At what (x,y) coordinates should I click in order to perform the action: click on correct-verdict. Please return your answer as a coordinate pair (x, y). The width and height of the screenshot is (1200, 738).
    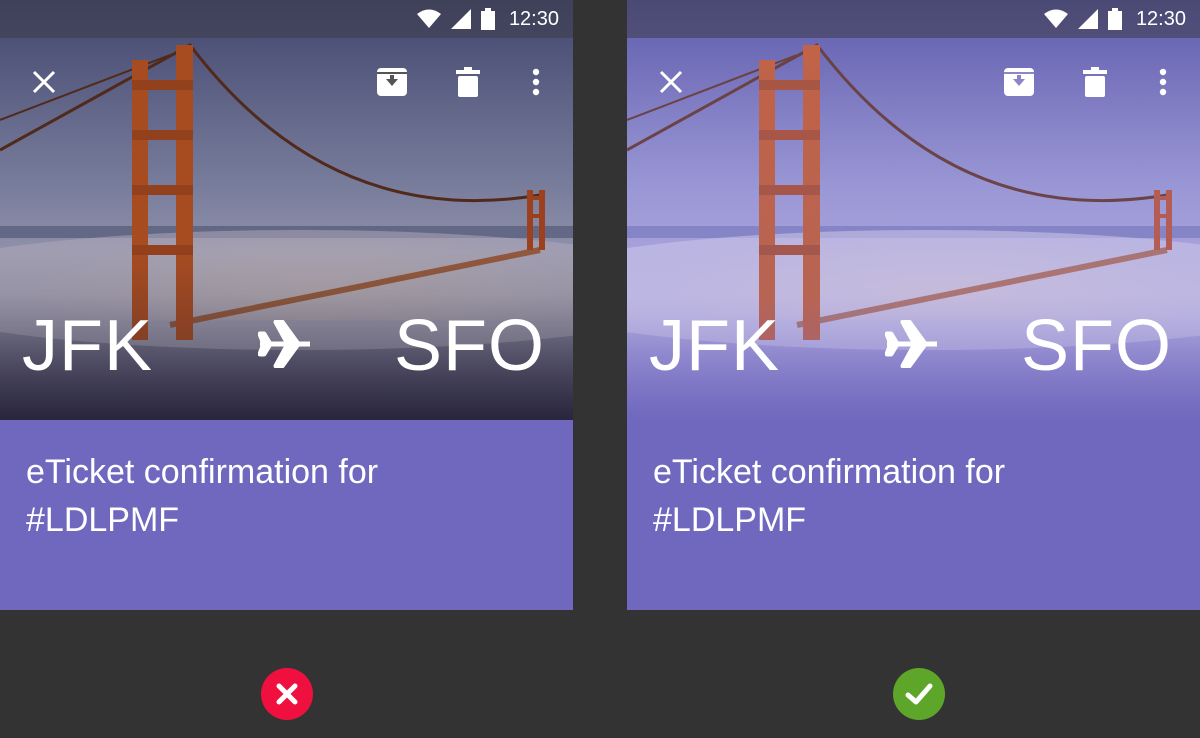
    Looking at the image, I should click on (919, 694).